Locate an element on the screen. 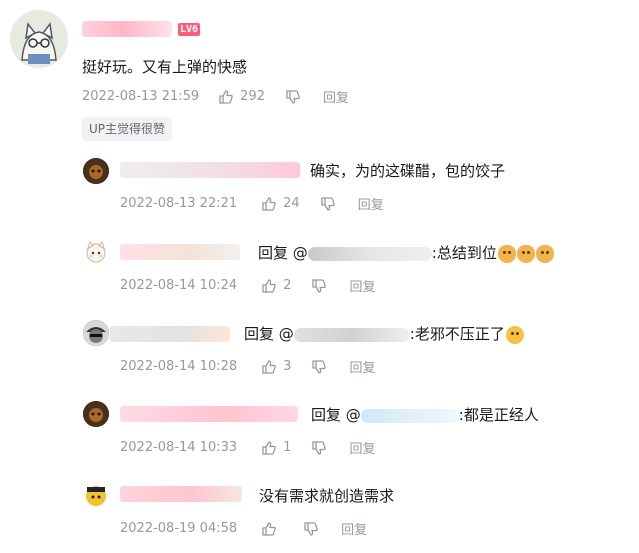 This screenshot has width=639, height=553. reply-text: 回复 @:总结到位 is located at coordinates (406, 252).